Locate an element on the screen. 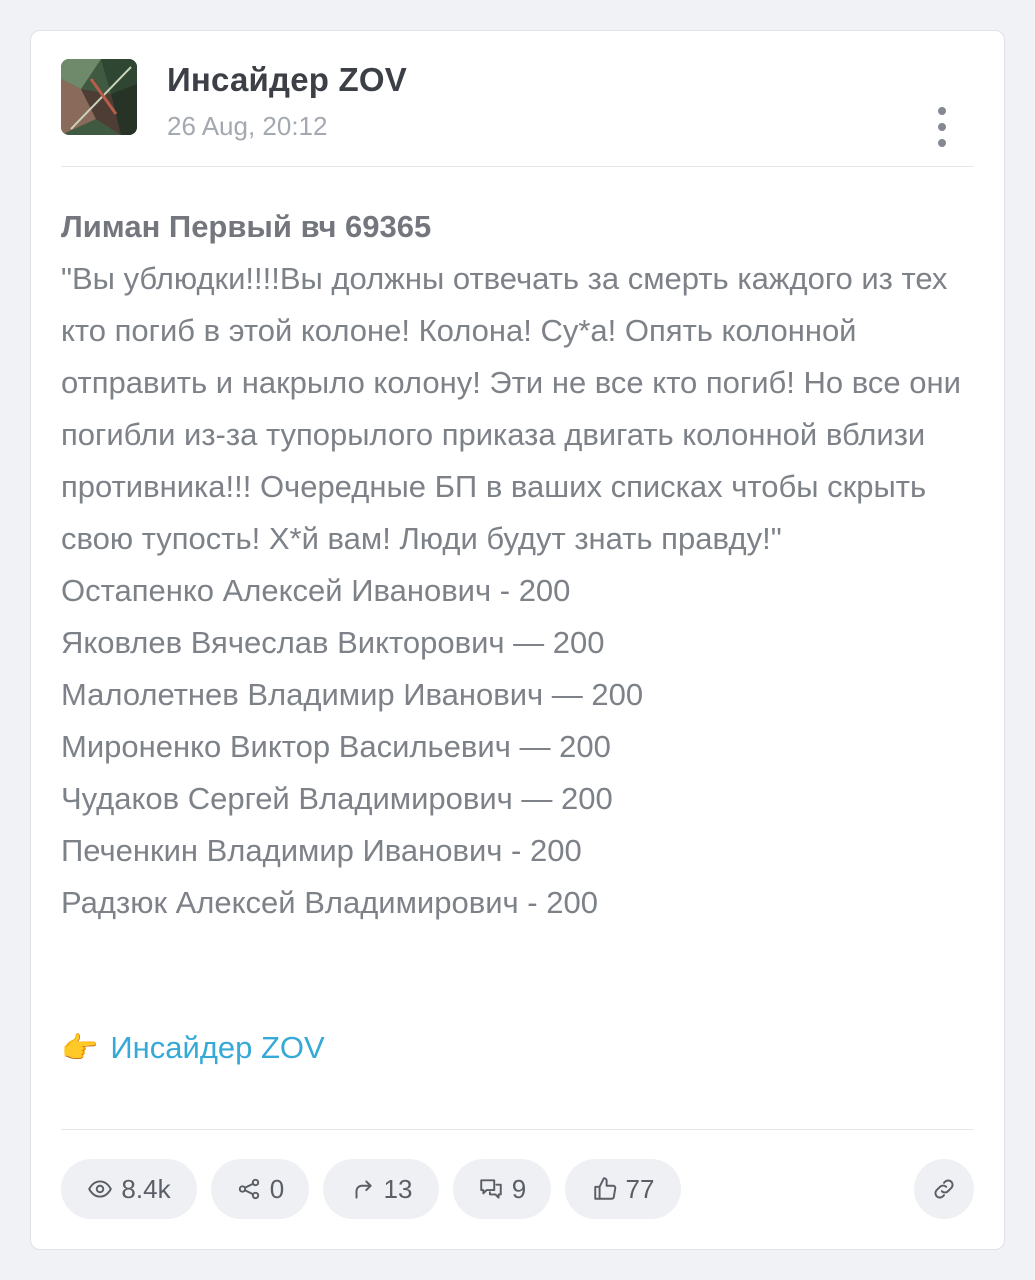 This screenshot has height=1280, width=1035. channel-link: Инсайдер ZOV is located at coordinates (217, 1048).